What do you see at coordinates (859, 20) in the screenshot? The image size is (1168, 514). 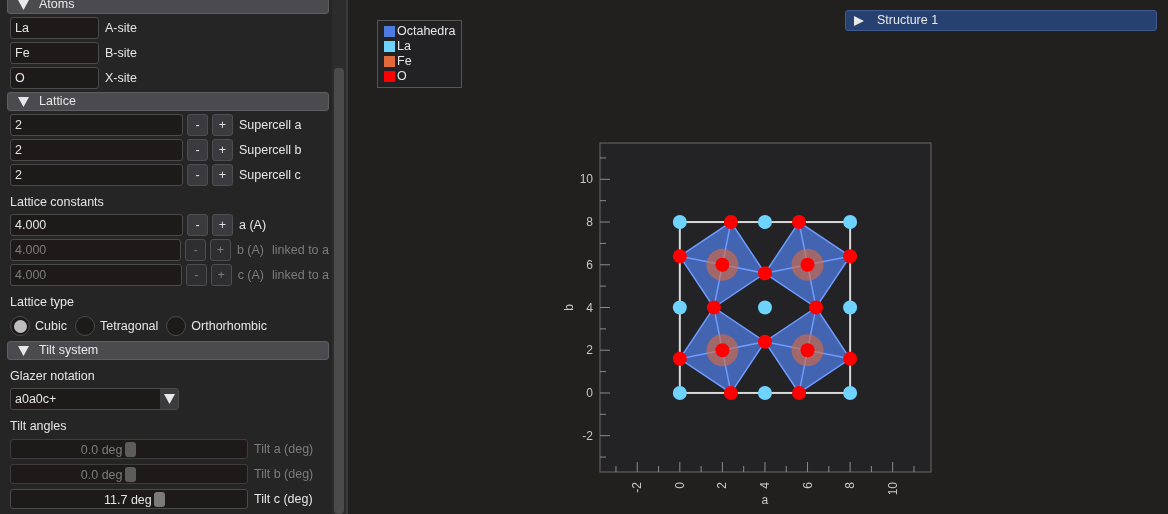 I see `expand-arrow-icon` at bounding box center [859, 20].